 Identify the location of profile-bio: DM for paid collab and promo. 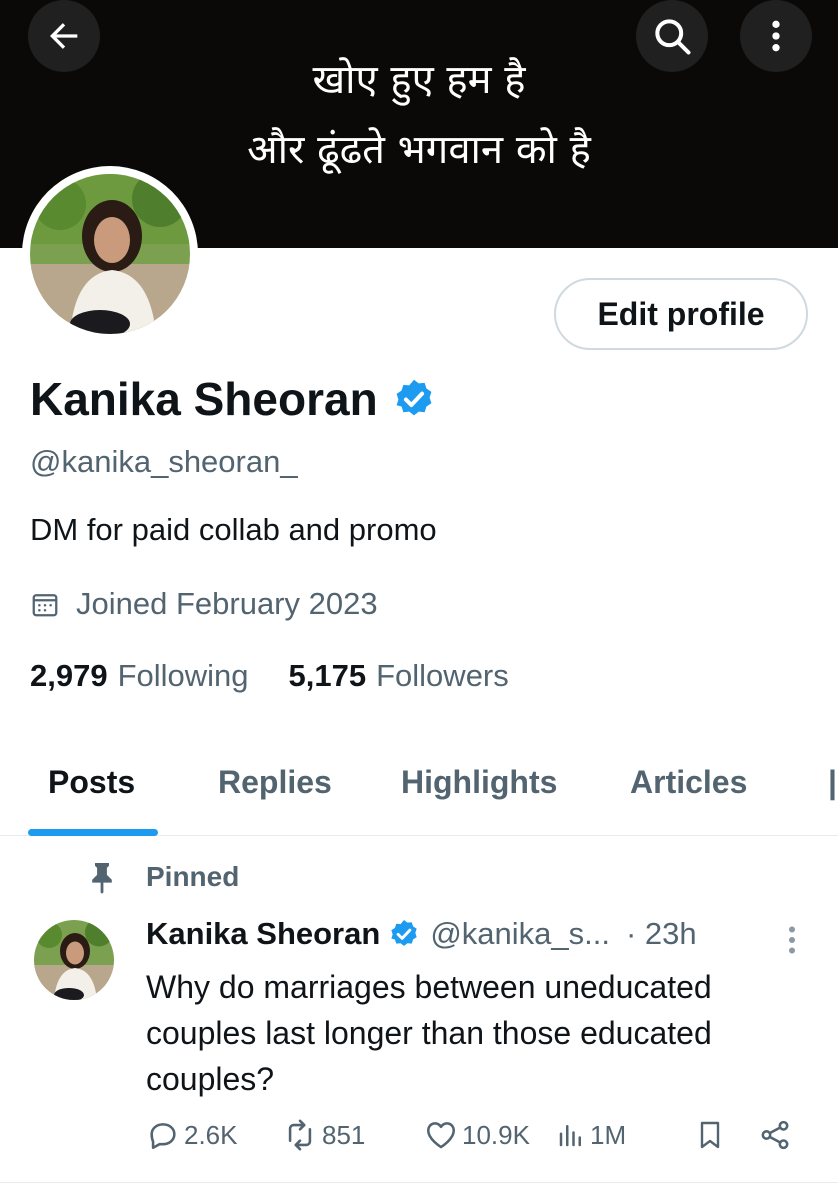
(233, 529).